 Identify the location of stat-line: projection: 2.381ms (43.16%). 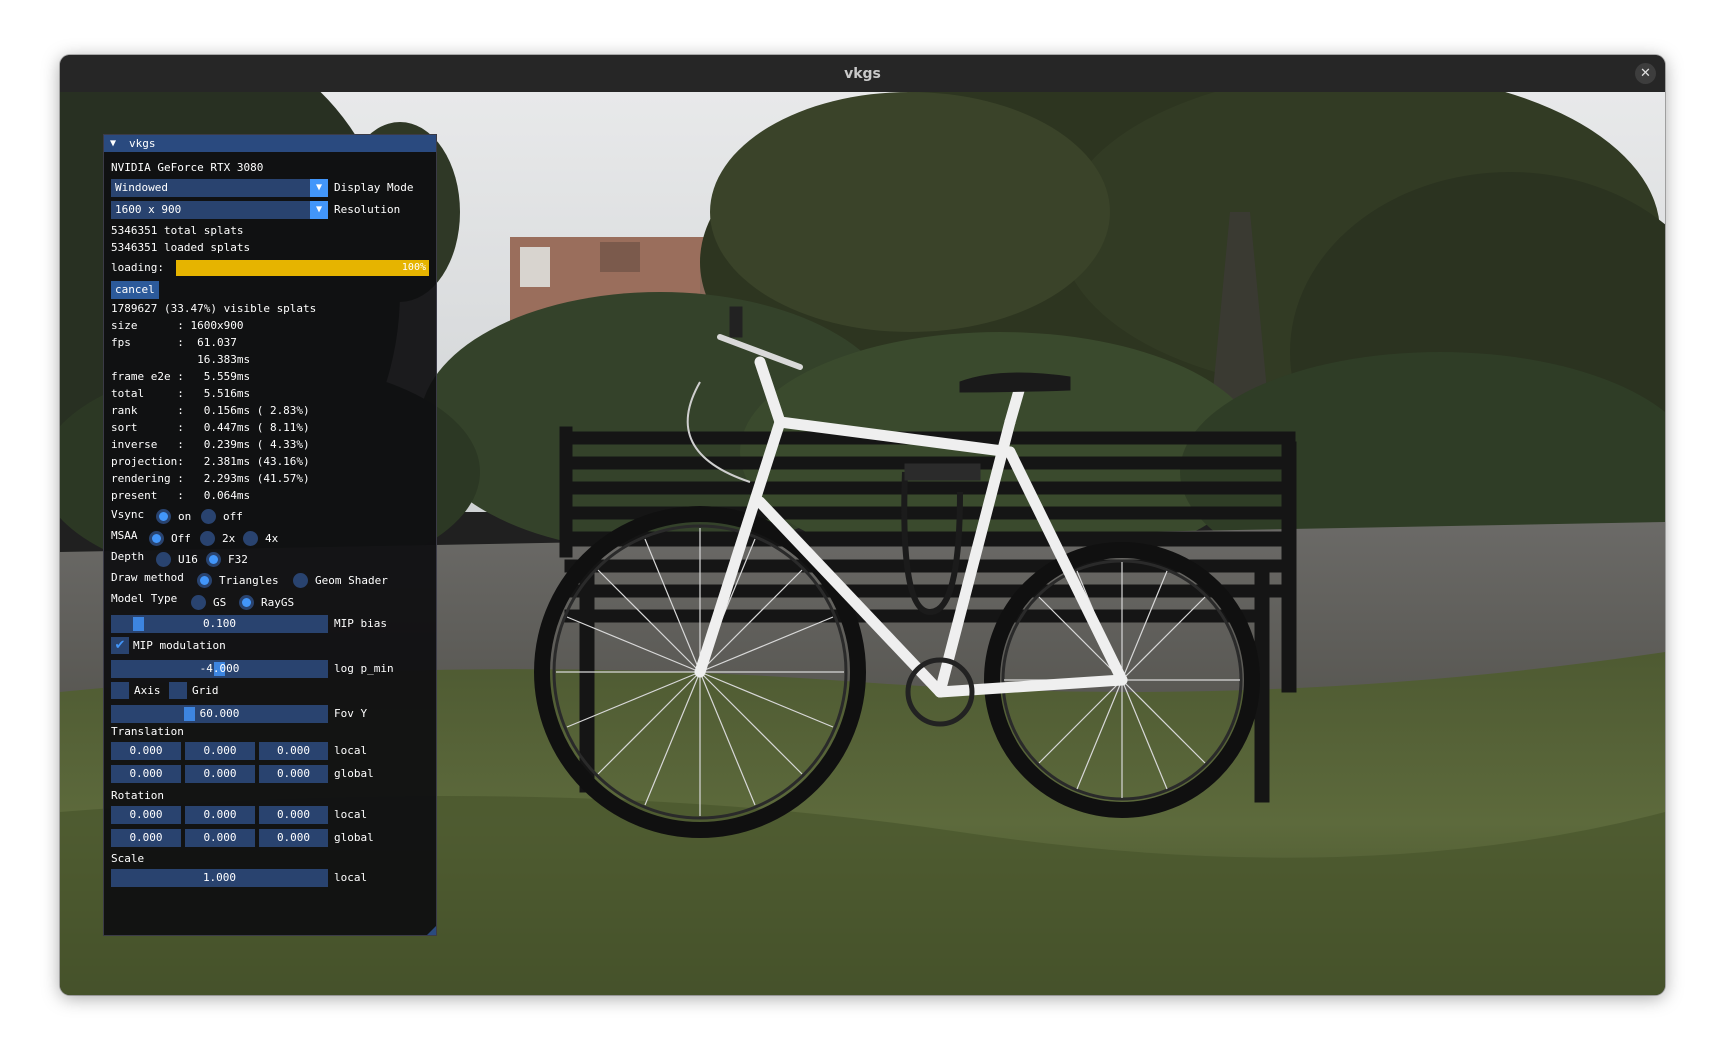
(210, 461).